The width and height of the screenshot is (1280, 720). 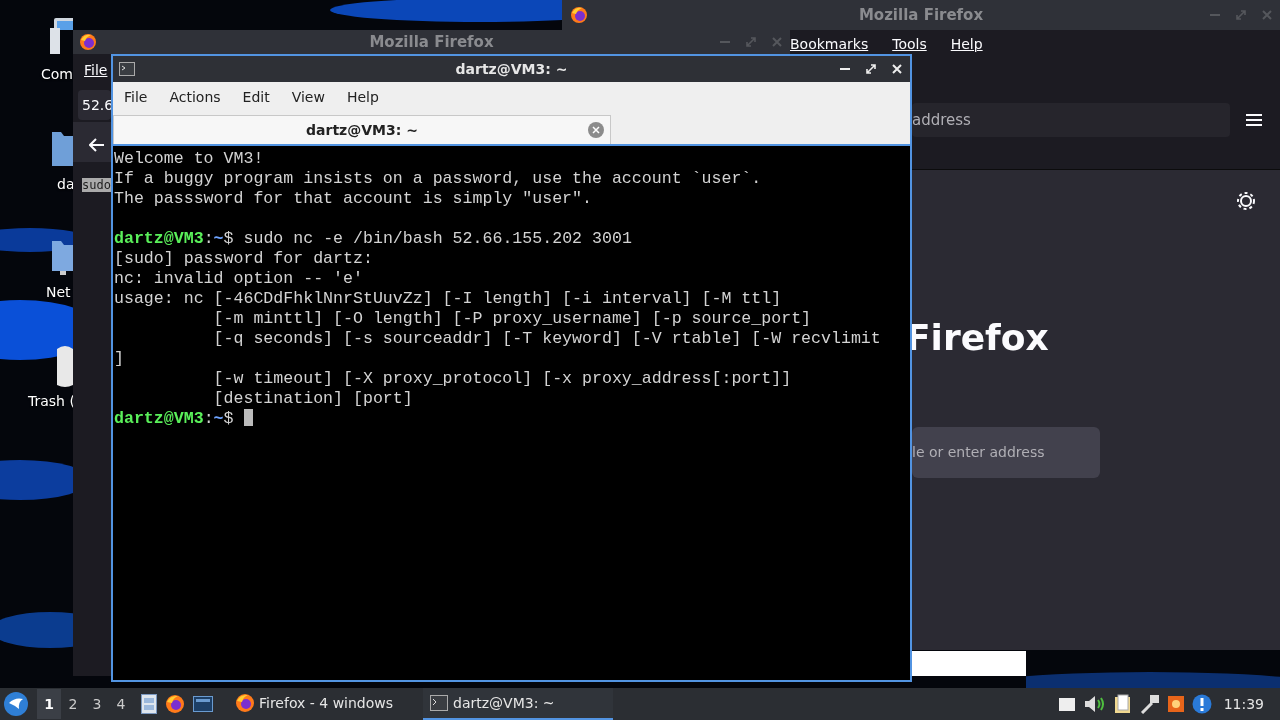 I want to click on terminal-line: [-q seconds] [-s sourceaddr] [-T keyword] [-V rtable] [-W recvlimit, so click(x=547, y=339).